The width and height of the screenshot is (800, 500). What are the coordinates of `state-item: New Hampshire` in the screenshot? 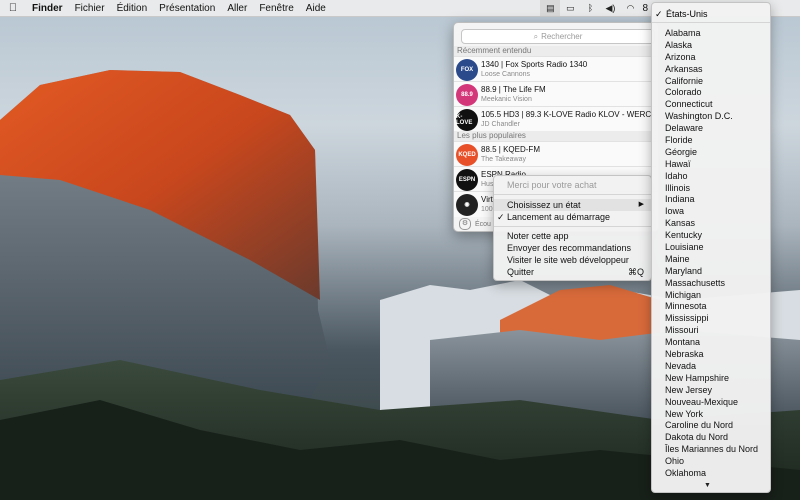 It's located at (711, 379).